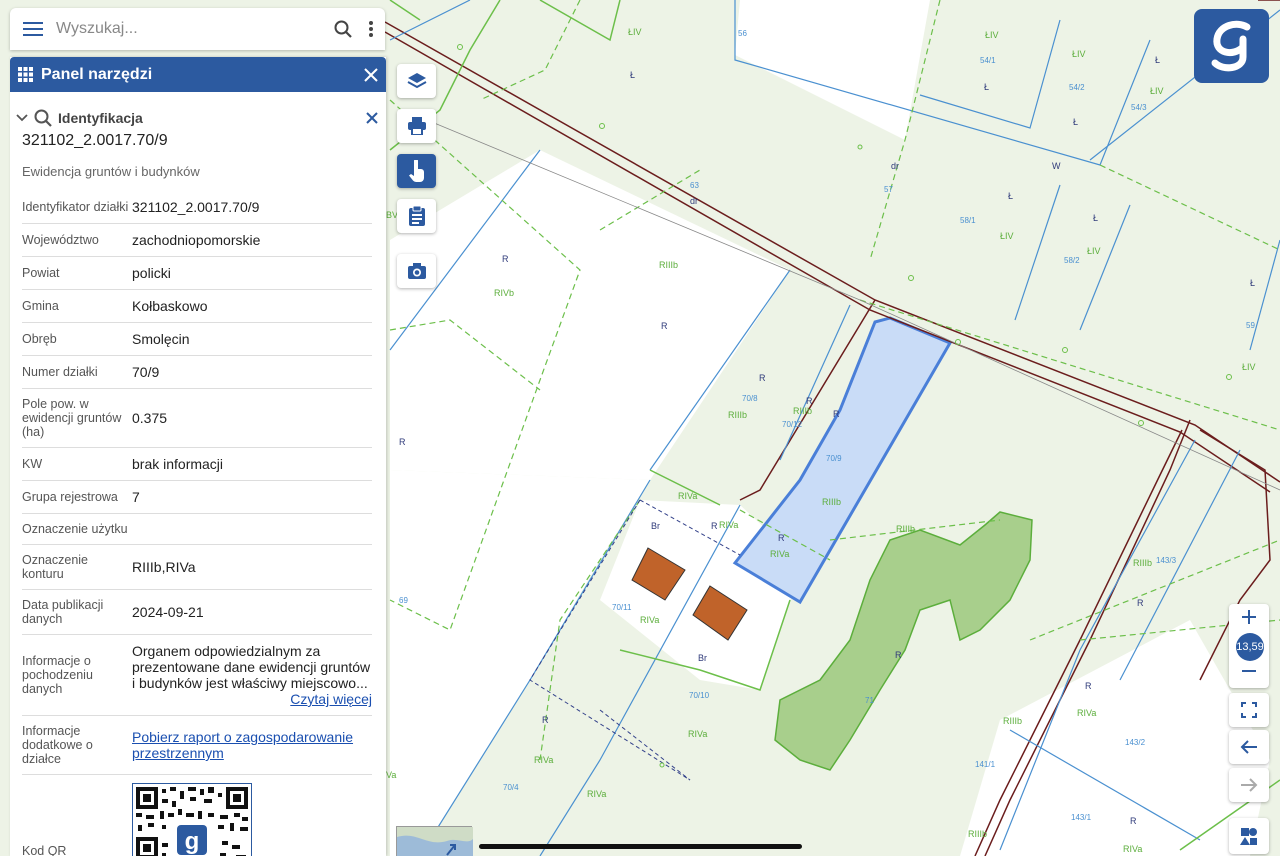 The height and width of the screenshot is (856, 1280). I want to click on table-row: Numer działki 70/9, so click(197, 372).